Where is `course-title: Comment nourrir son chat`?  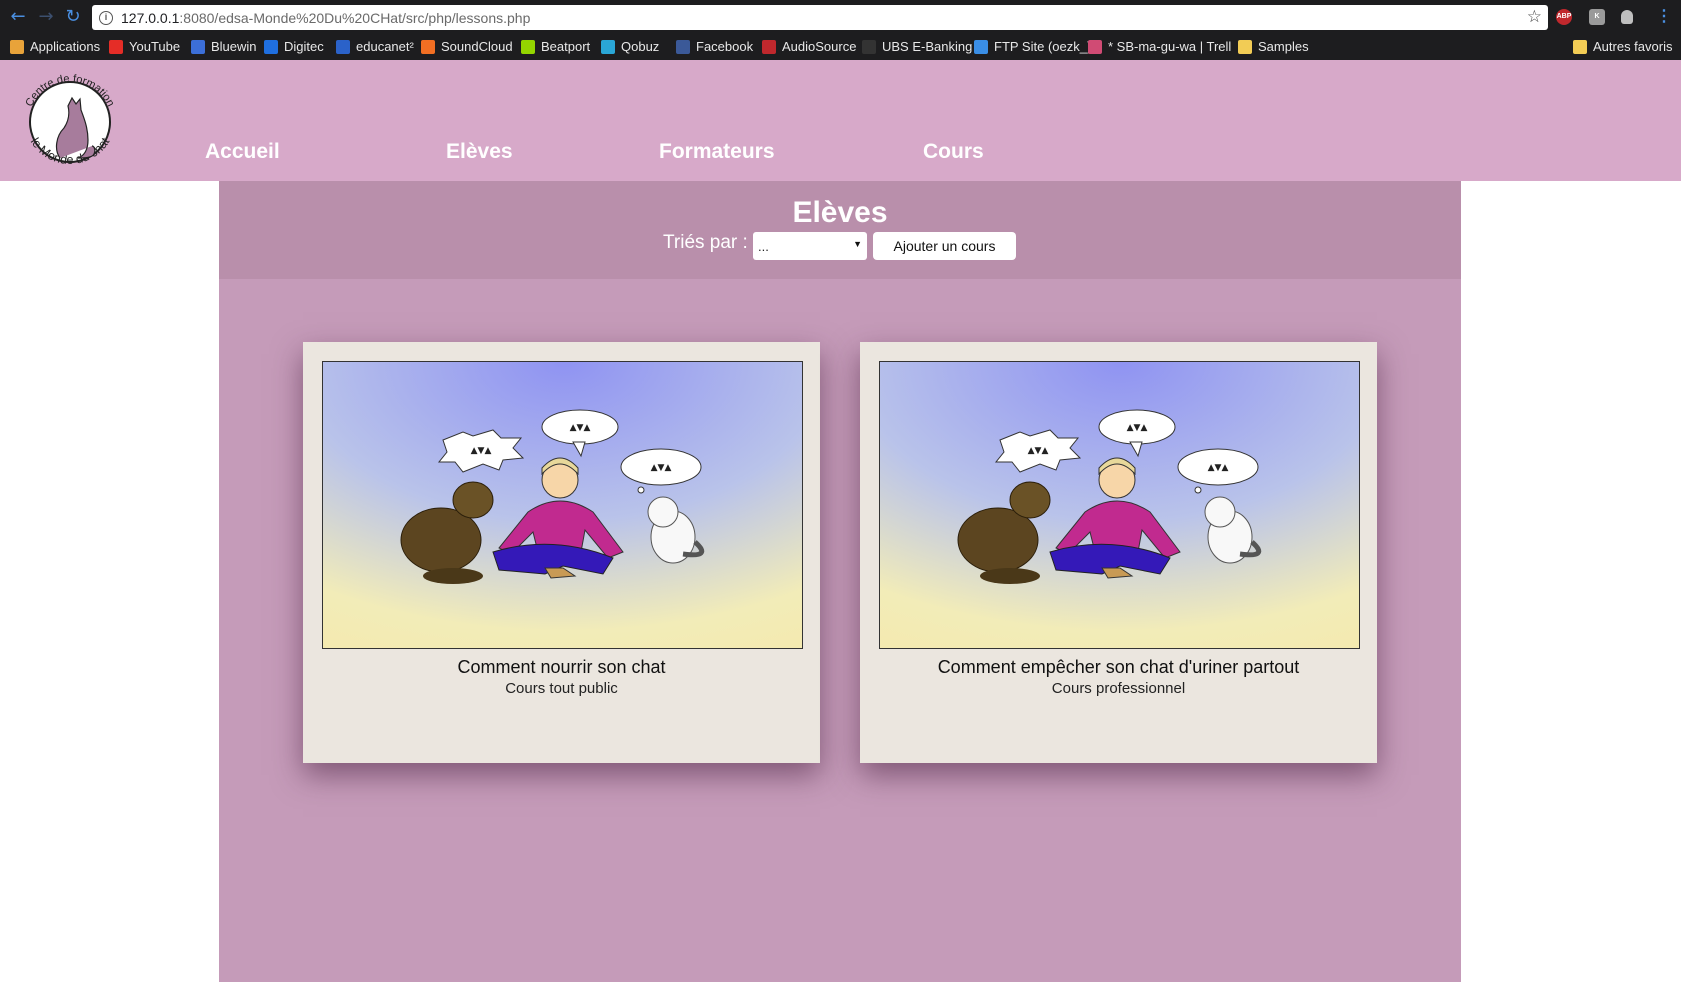
course-title: Comment nourrir son chat is located at coordinates (561, 667).